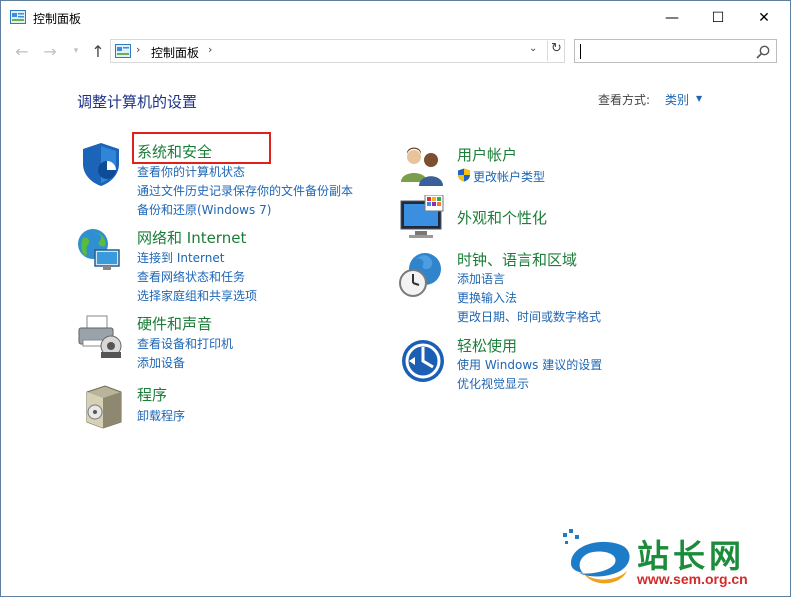 This screenshot has width=791, height=597. Describe the element at coordinates (204, 209) in the screenshot. I see `link-backup-restore: 备份和还原(Windows 7)` at that location.